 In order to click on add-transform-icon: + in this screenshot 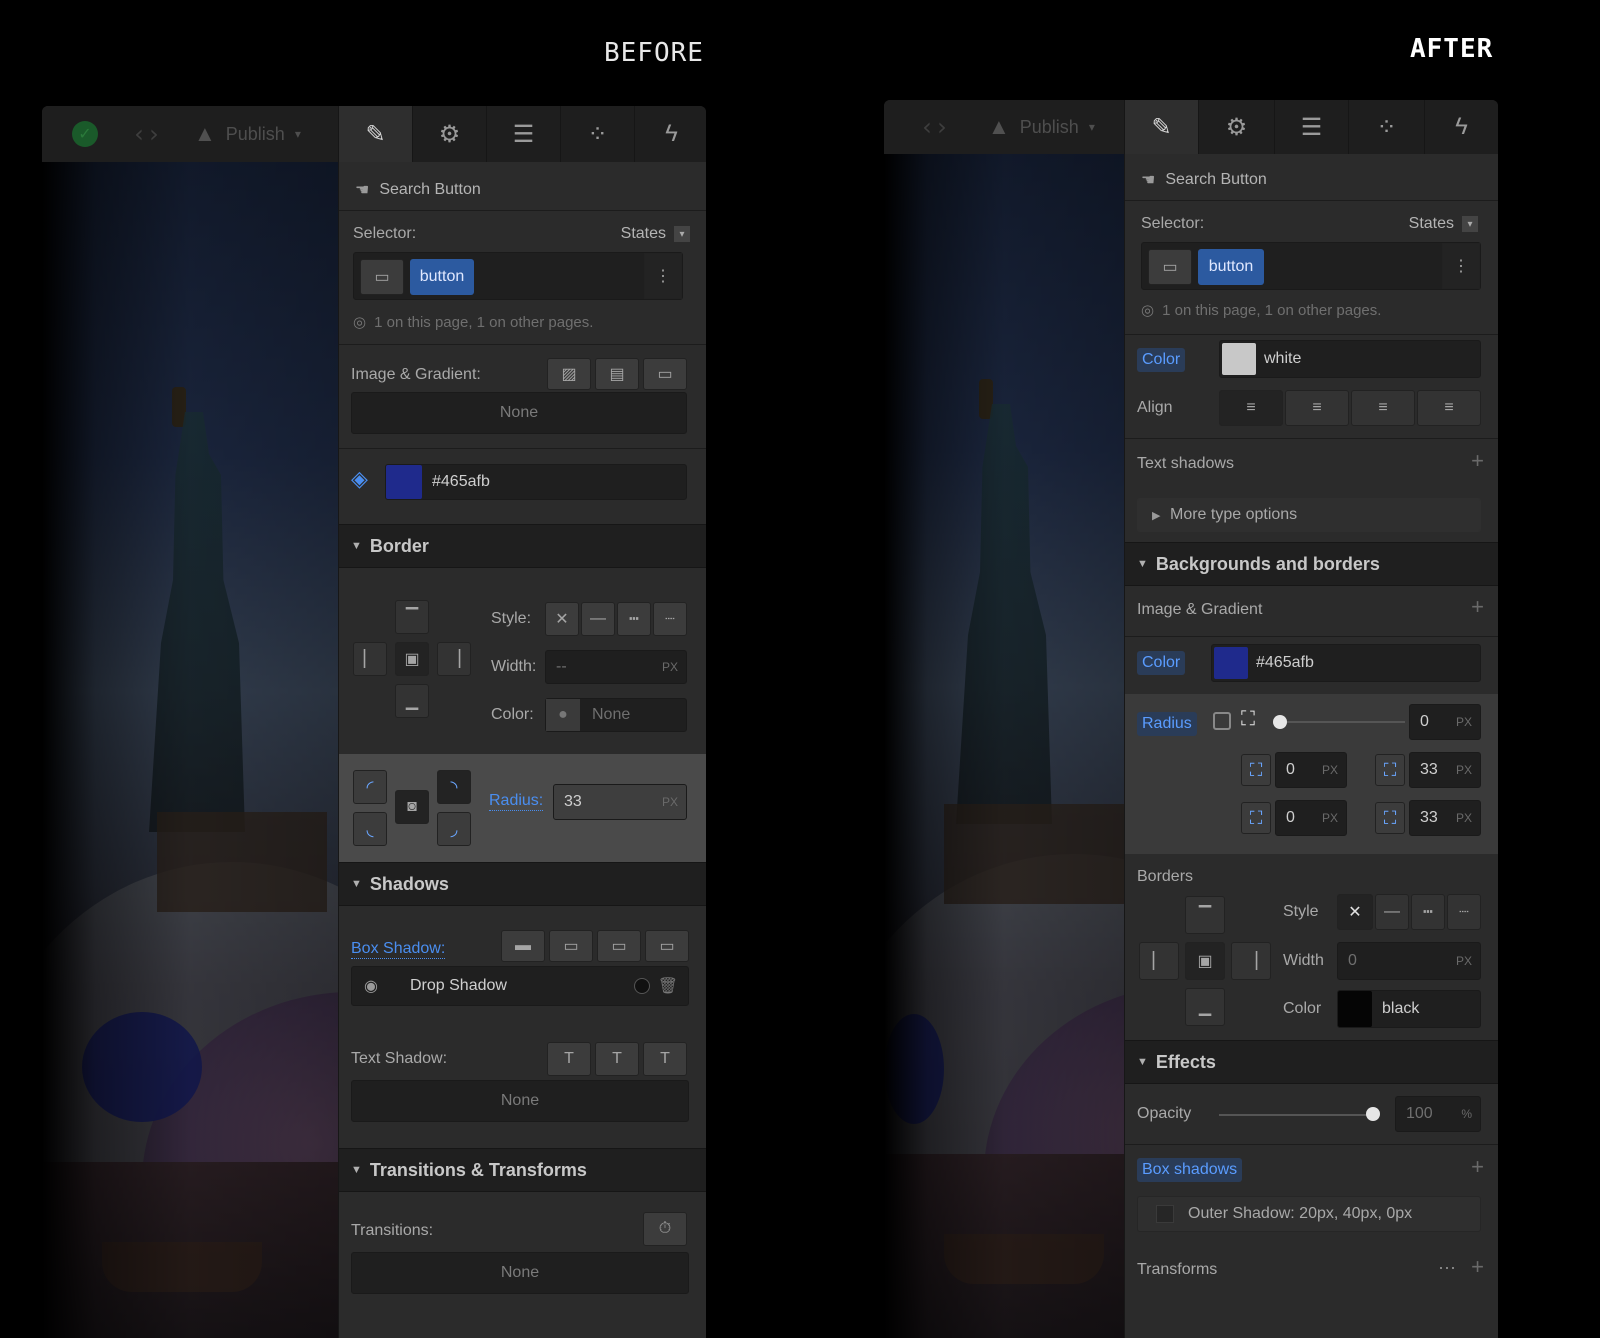, I will do `click(1477, 1267)`.